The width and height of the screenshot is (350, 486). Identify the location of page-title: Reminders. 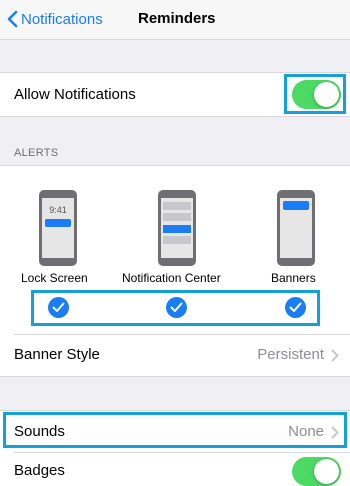
(177, 18).